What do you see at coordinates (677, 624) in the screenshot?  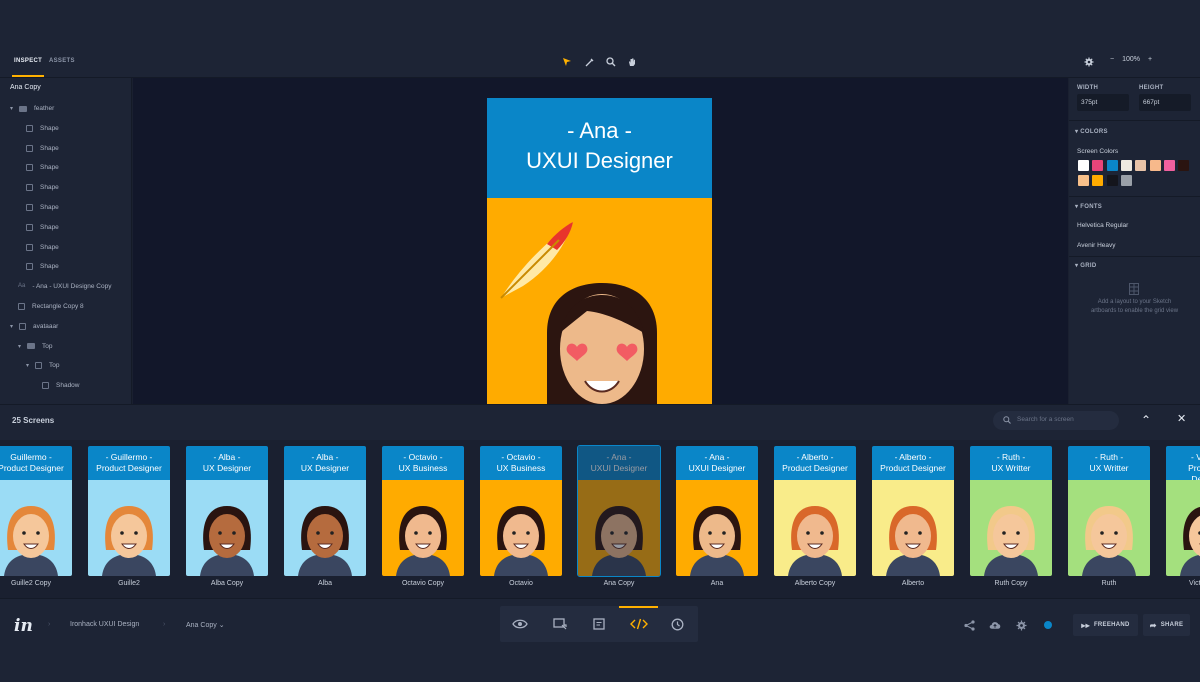 I see `history-mode-clock-icon` at bounding box center [677, 624].